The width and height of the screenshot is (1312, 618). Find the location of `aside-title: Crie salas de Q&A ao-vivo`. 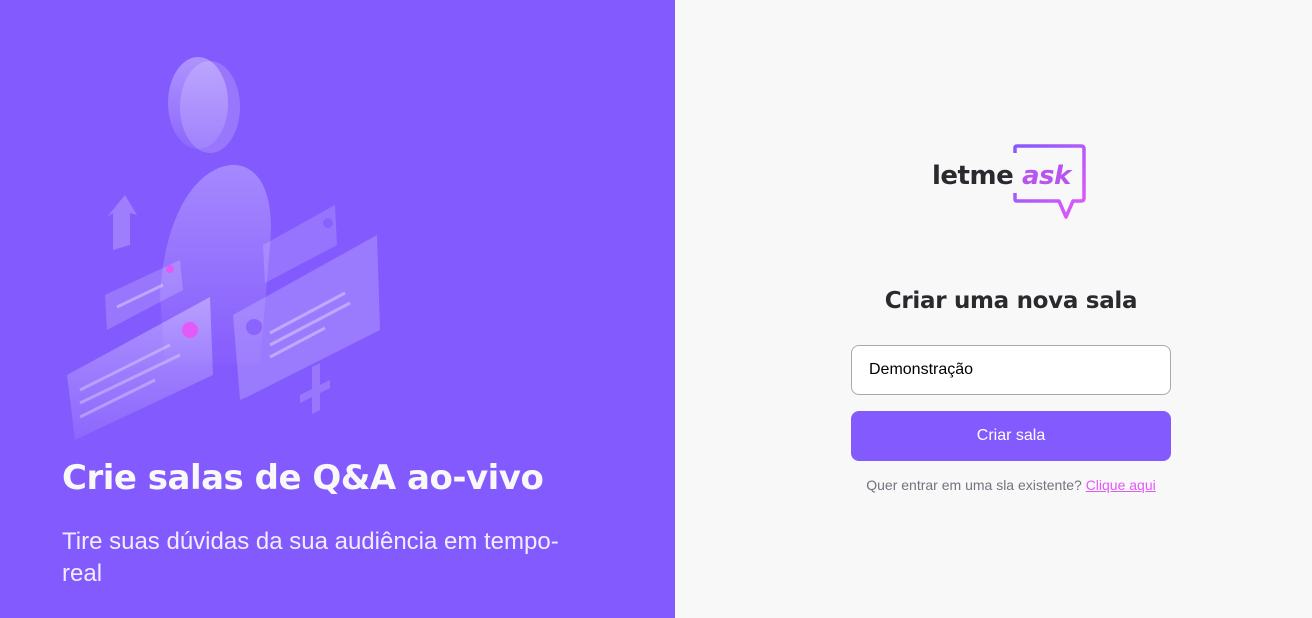

aside-title: Crie salas de Q&A ao-vivo is located at coordinates (303, 478).